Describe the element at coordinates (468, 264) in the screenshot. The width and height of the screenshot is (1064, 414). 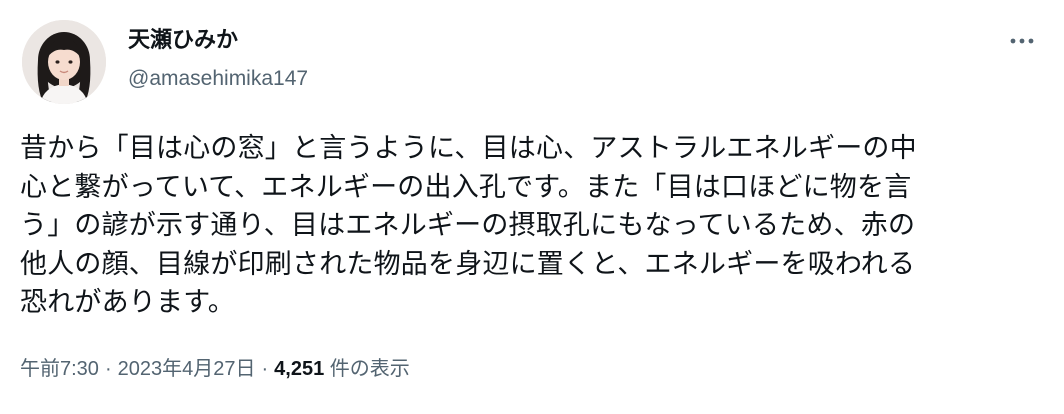
I see `tweet-text-line: 他人の顔、目線が印刷された物品を身辺に置くと、エネルギーを吸われる` at that location.